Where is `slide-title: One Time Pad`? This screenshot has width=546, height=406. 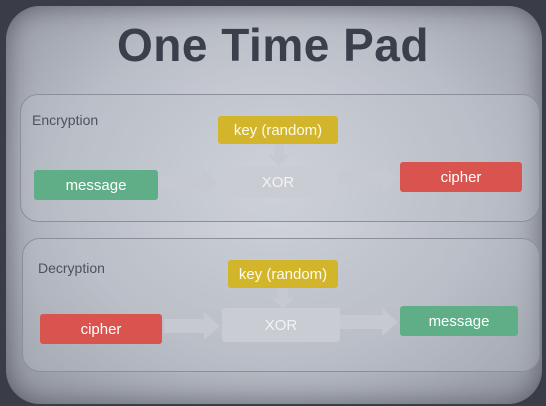
slide-title: One Time Pad is located at coordinates (273, 45).